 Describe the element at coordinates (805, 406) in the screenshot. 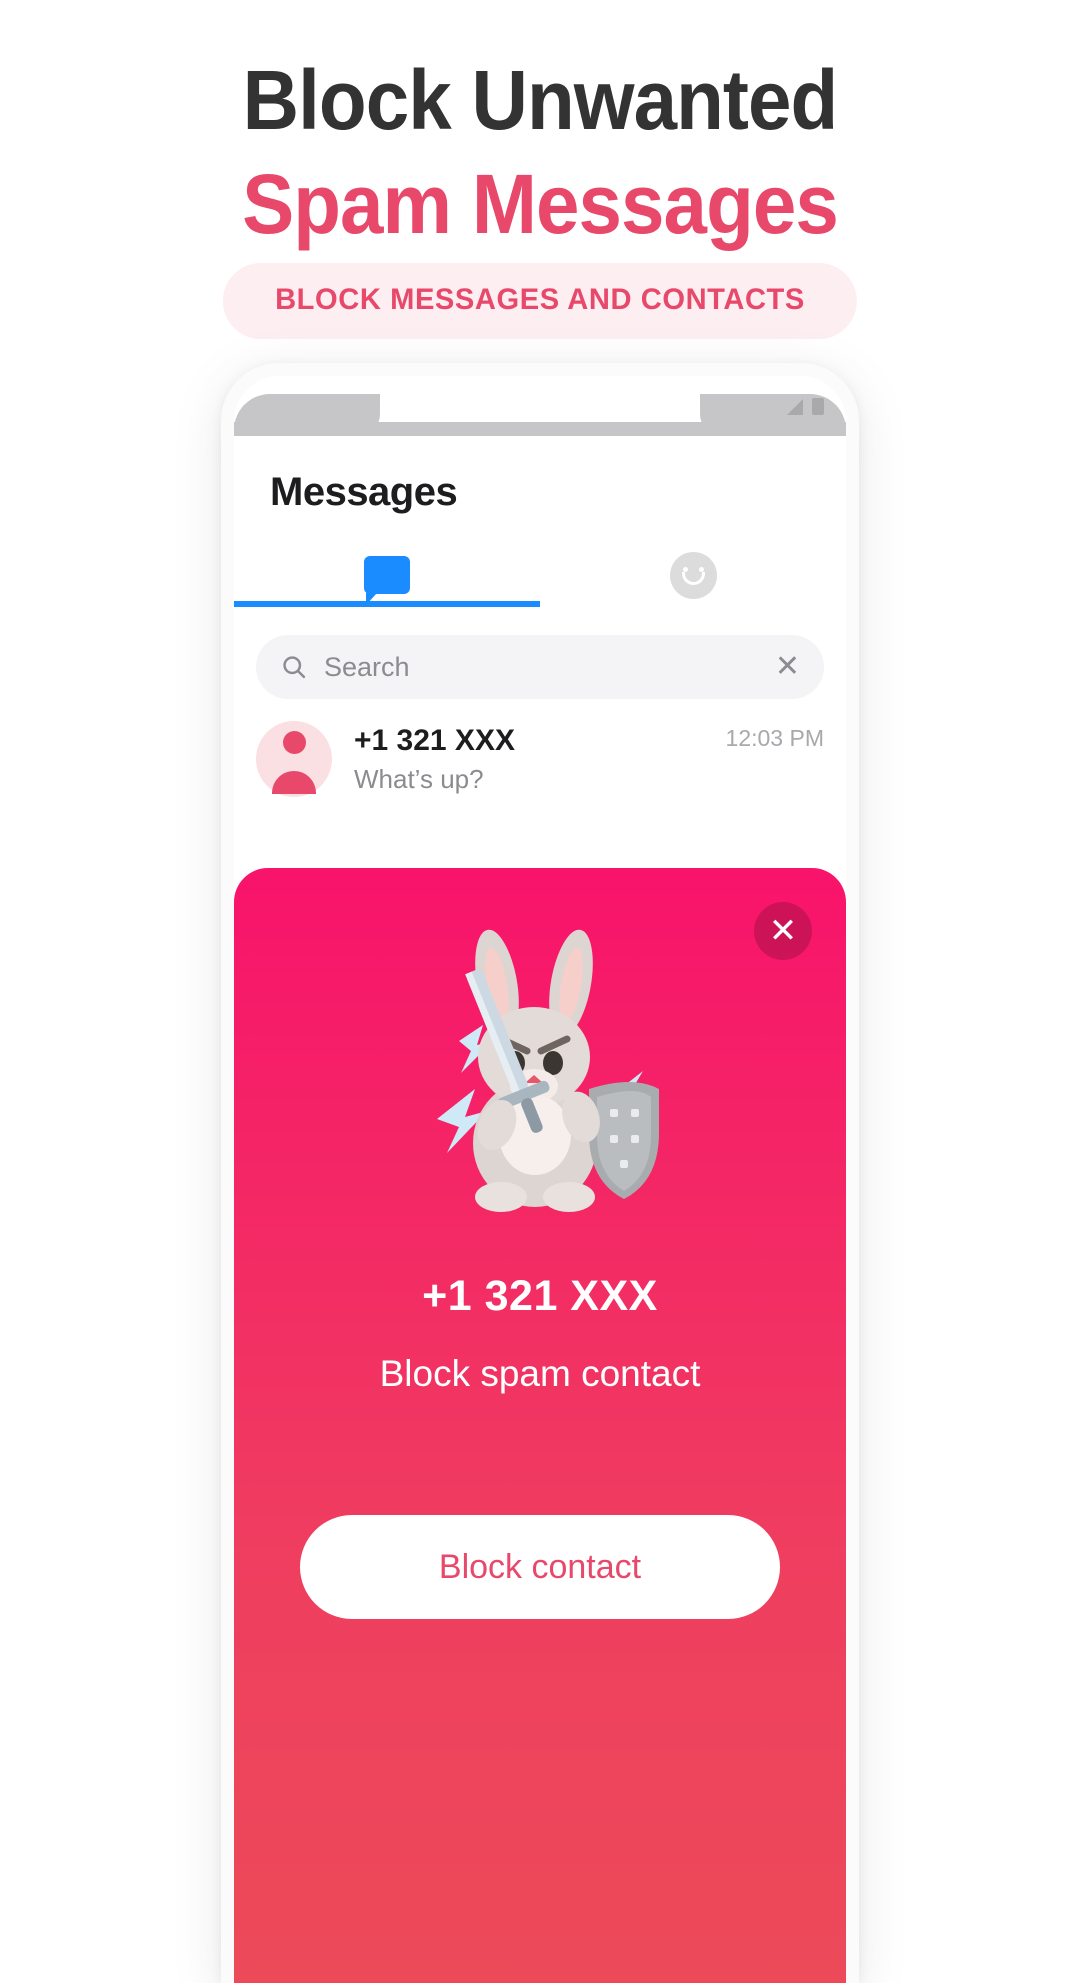

I see `status-bar-icons` at that location.